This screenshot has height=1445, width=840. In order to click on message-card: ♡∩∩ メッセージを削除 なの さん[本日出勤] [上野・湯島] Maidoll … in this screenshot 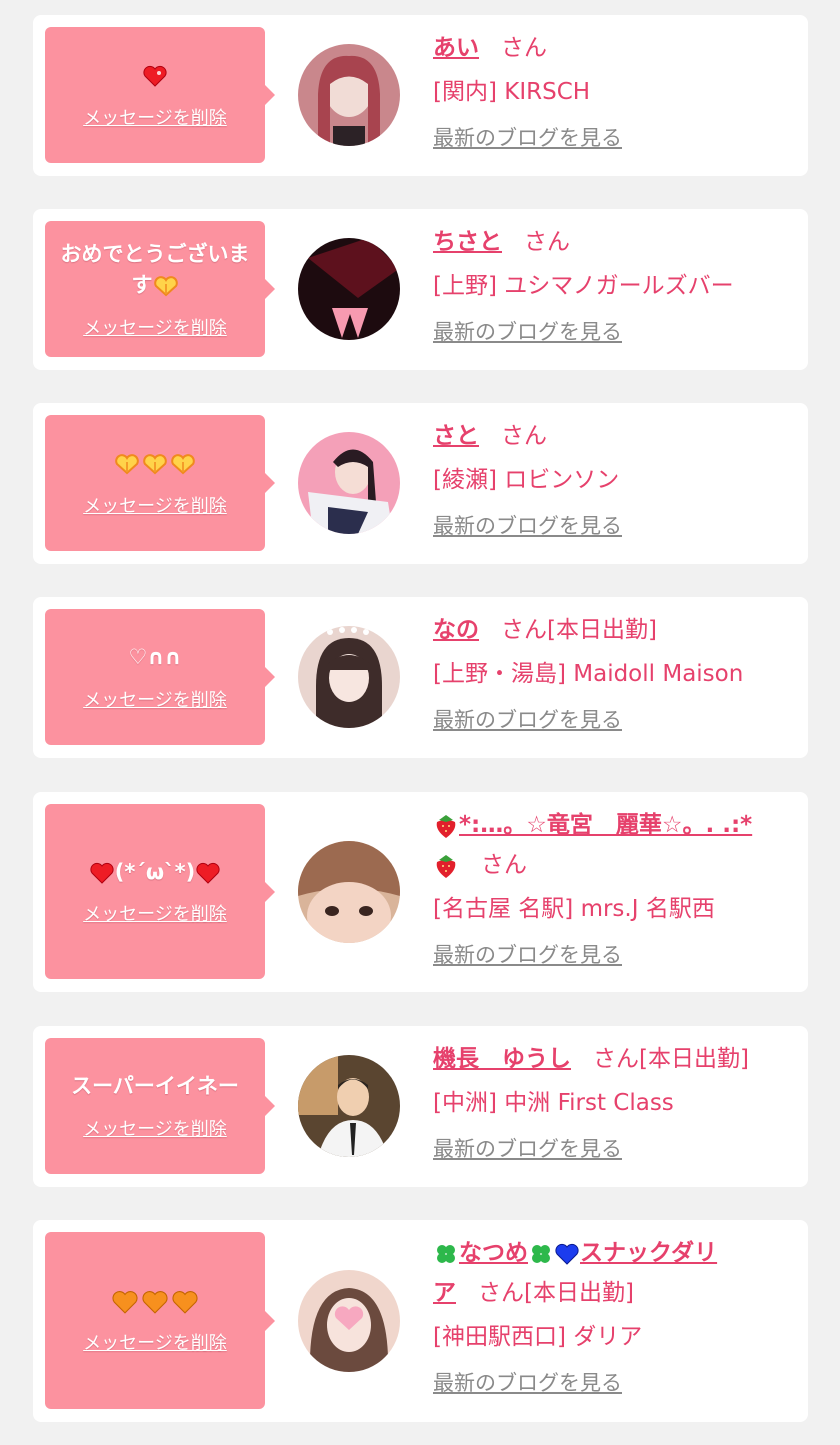, I will do `click(420, 677)`.